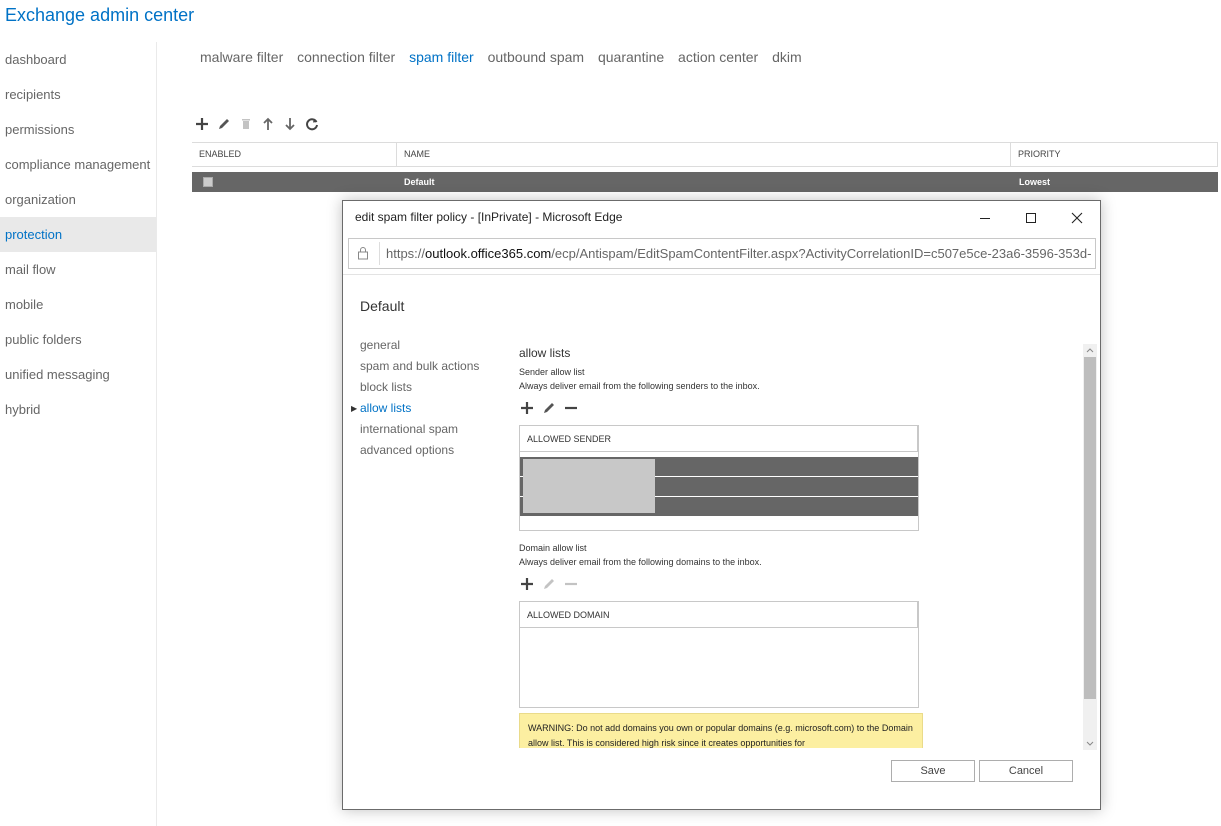  I want to click on nav-item-protection: protection, so click(78, 234).